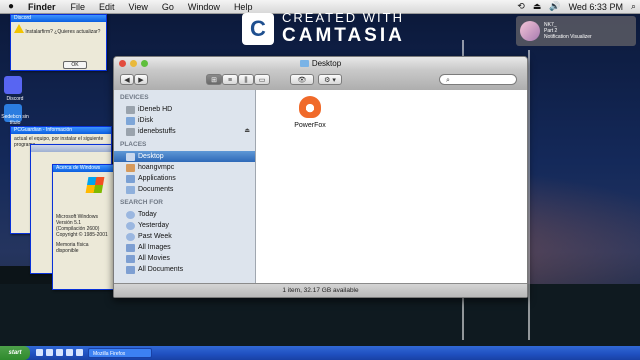 The image size is (640, 360). I want to click on dialog-text: Instalarfirm? ¿Quieres actualizar?, so click(63, 32).